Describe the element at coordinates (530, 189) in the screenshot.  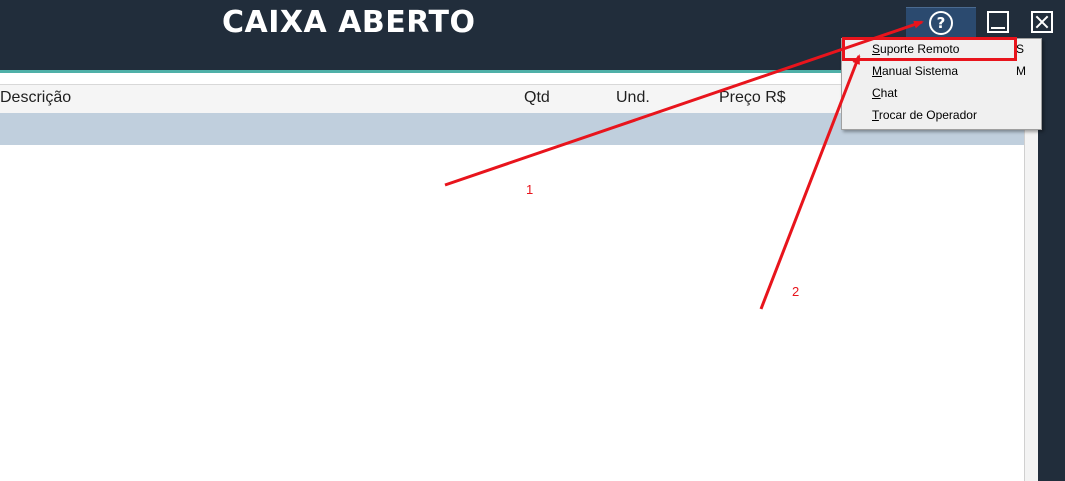
I see `annotation-label-1: 1` at that location.